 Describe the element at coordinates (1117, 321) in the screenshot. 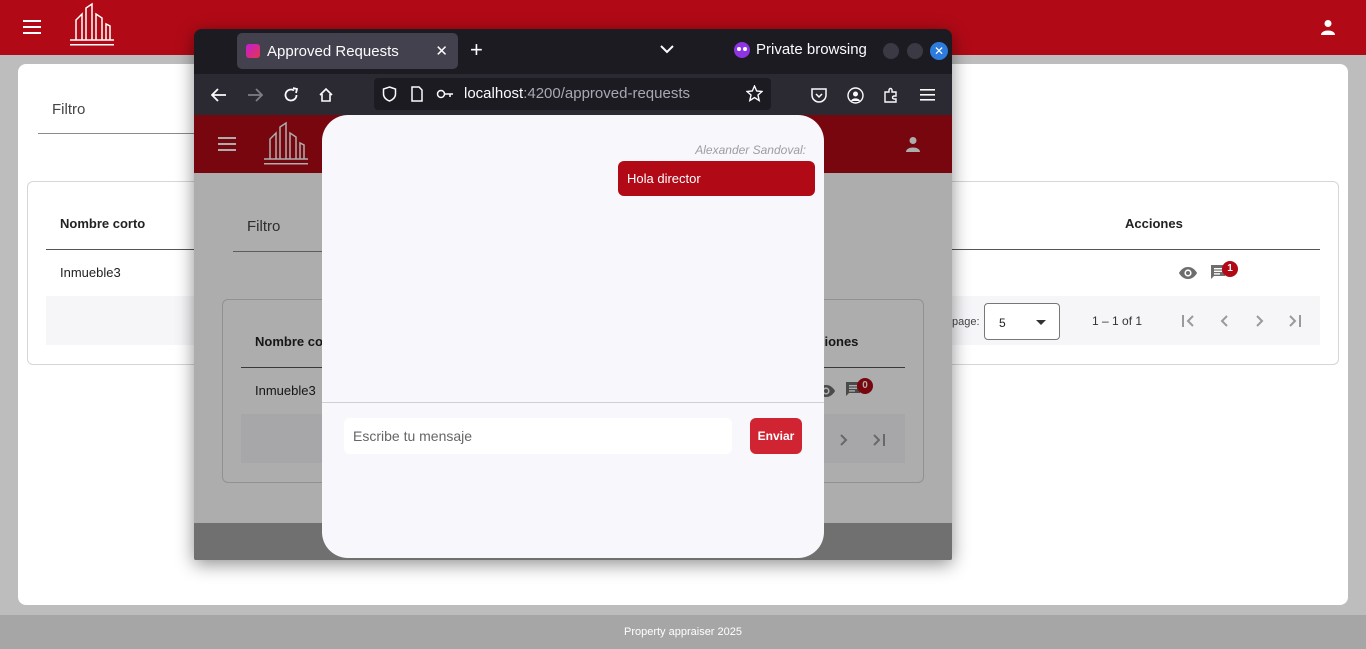

I see `page-range: 1 – 1 of 1` at that location.